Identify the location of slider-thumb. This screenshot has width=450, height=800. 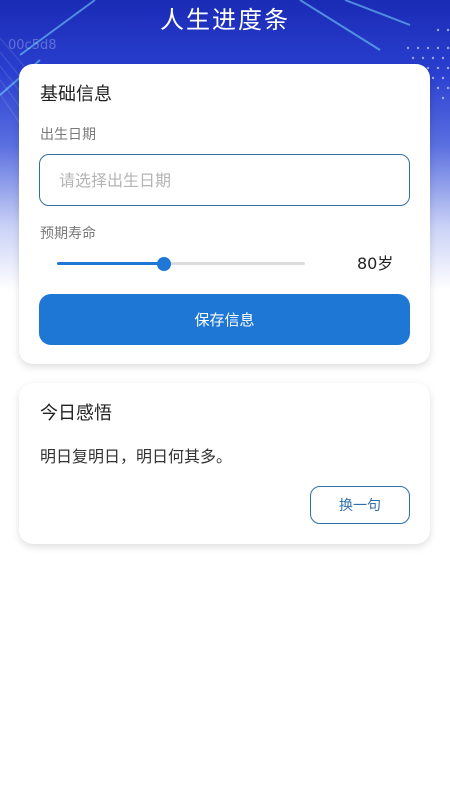
(163, 264).